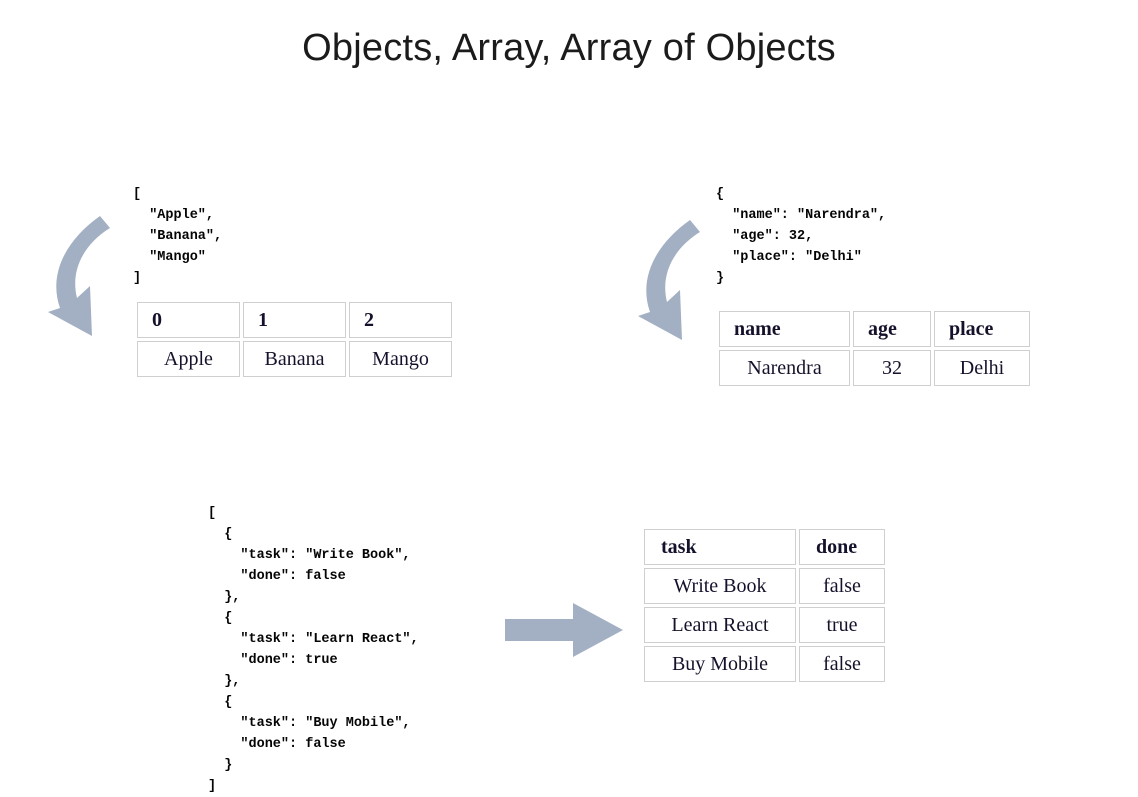 The width and height of the screenshot is (1138, 797). Describe the element at coordinates (784, 329) in the screenshot. I see `table-header-cell: name` at that location.